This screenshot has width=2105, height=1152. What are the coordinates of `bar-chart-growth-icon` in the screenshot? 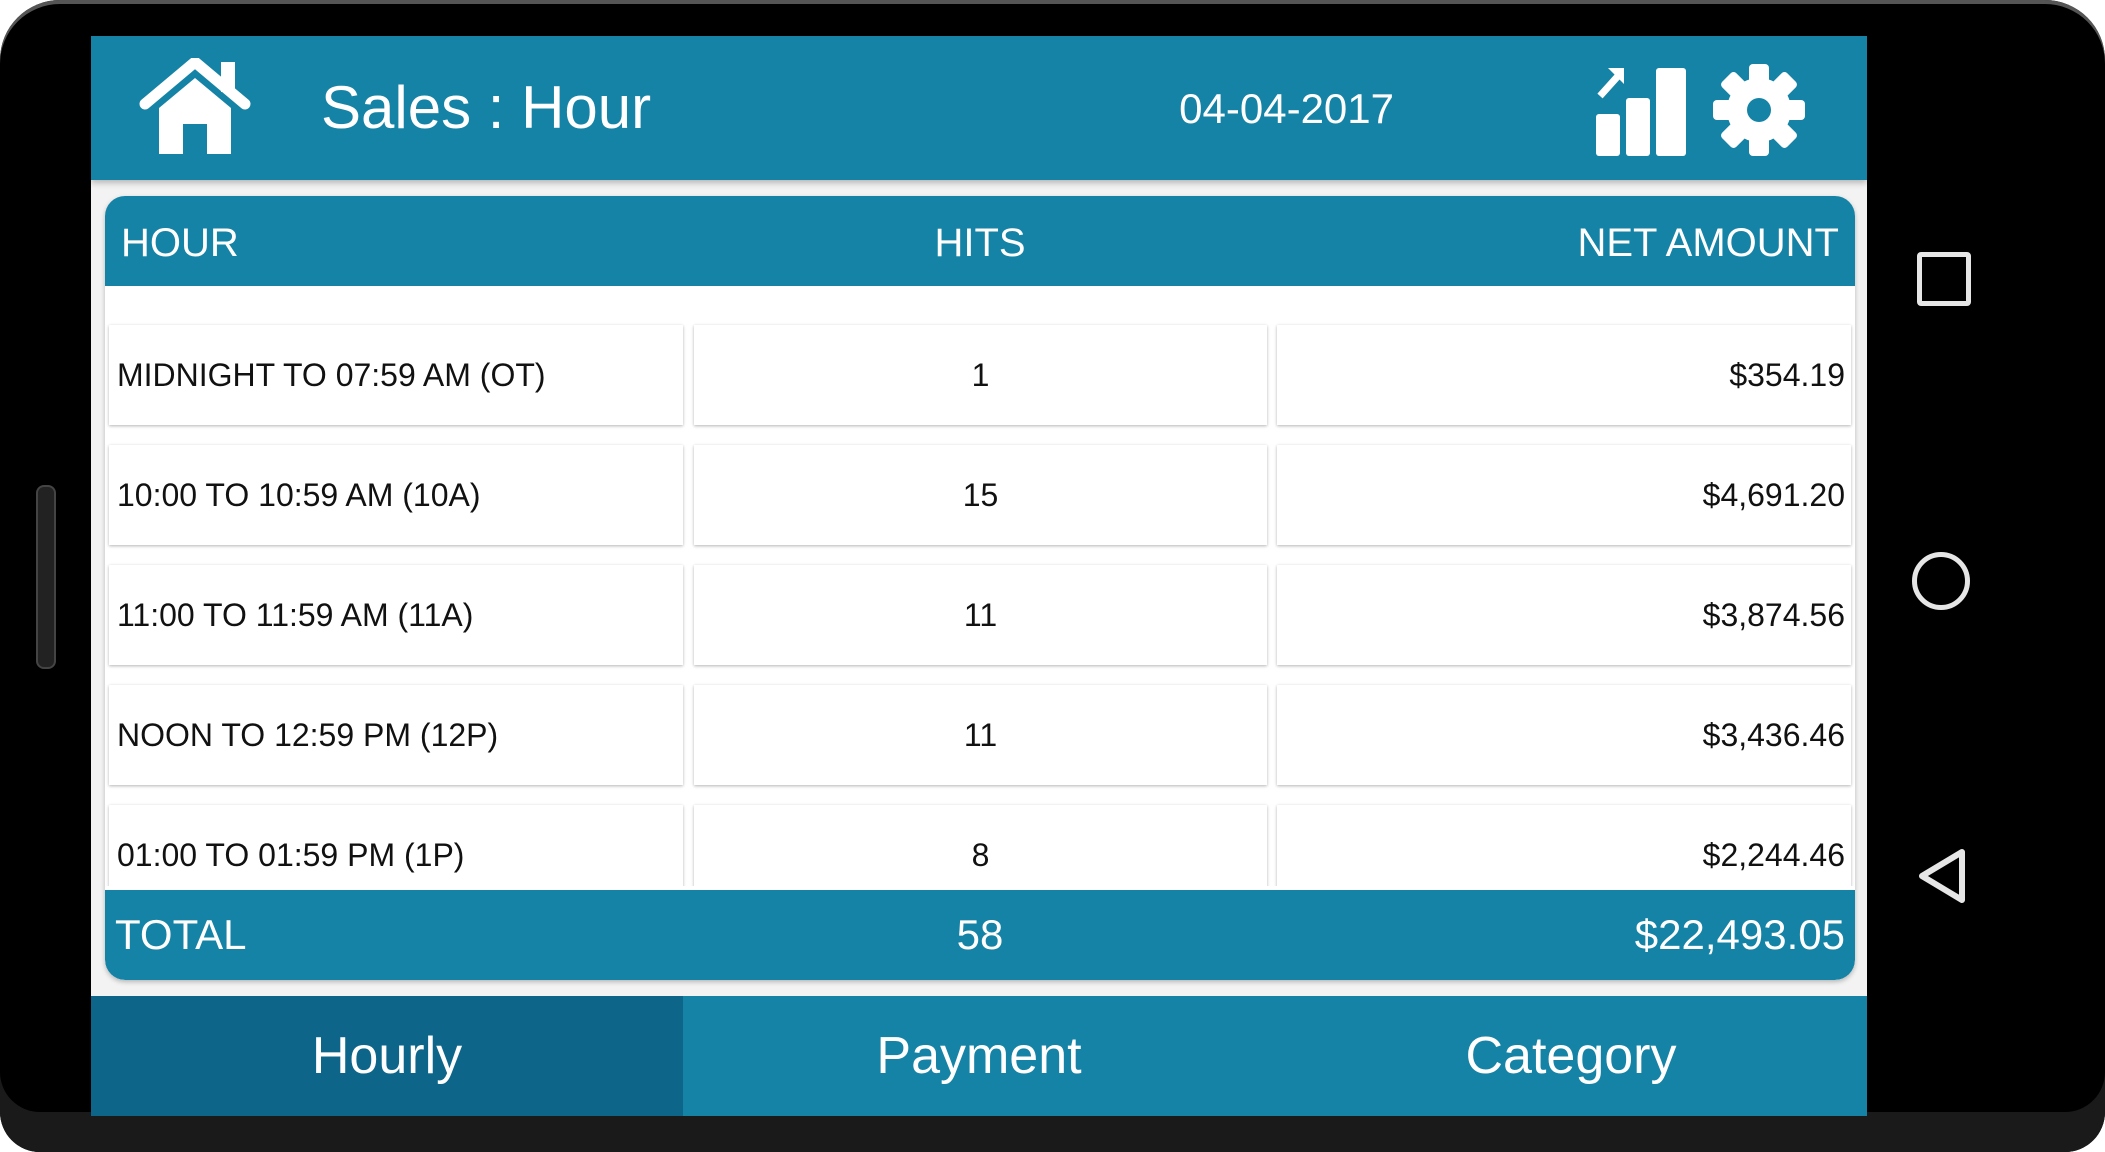 It's located at (1642, 109).